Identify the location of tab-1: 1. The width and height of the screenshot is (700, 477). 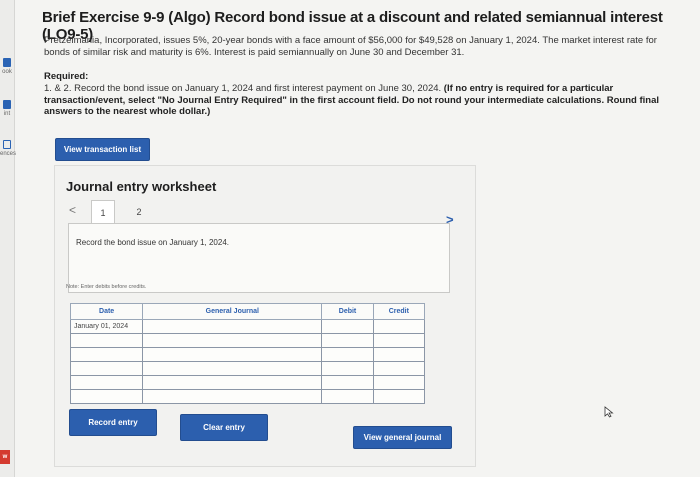
(103, 212).